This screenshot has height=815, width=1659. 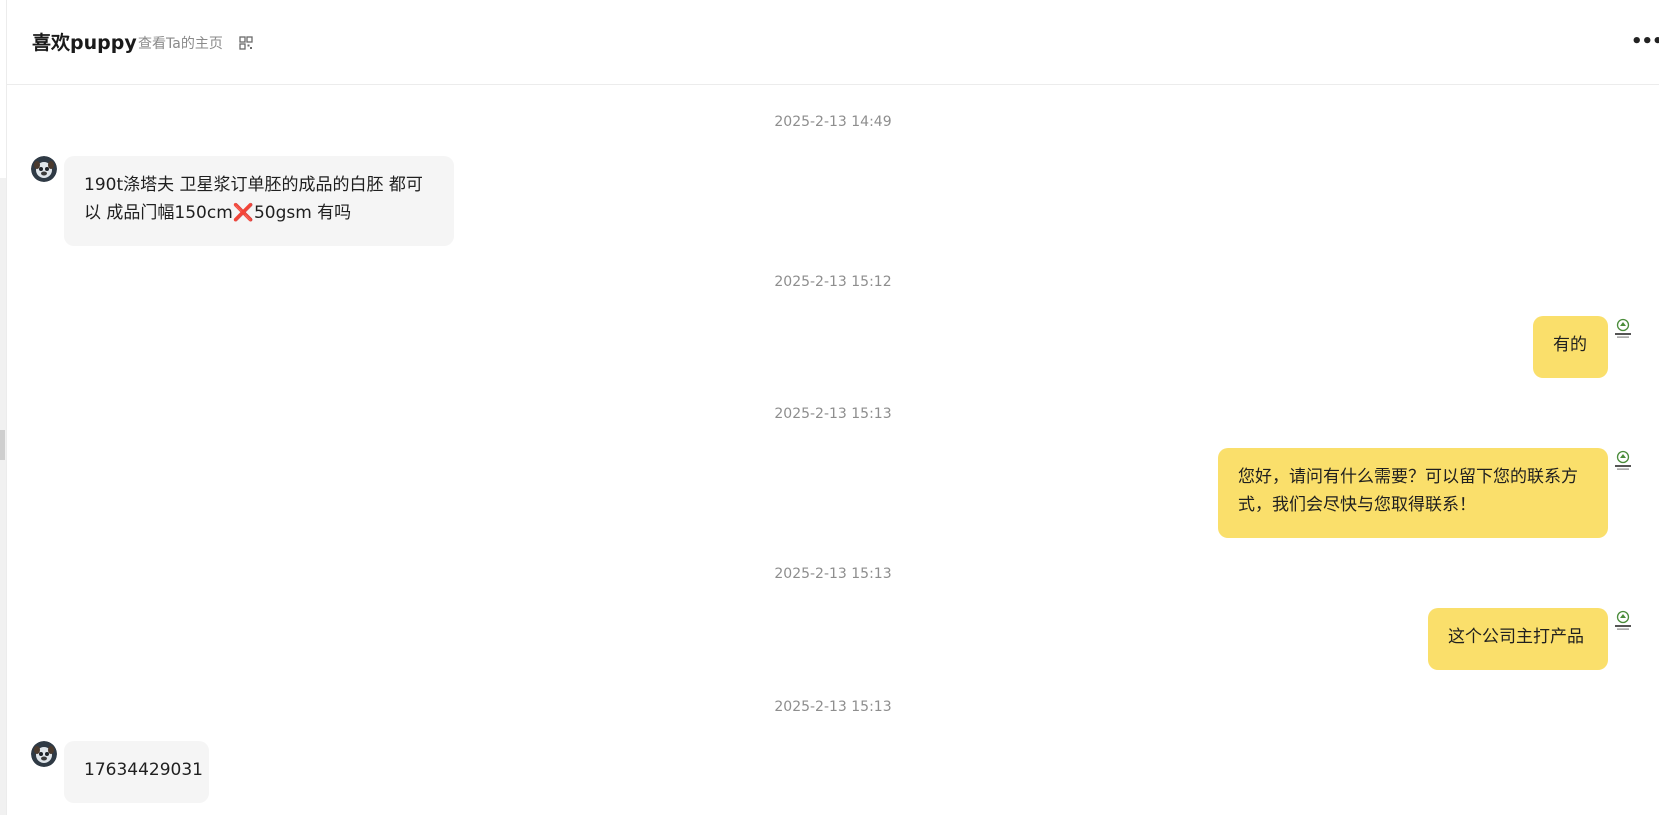 What do you see at coordinates (143, 770) in the screenshot?
I see `message-text: 17634429031` at bounding box center [143, 770].